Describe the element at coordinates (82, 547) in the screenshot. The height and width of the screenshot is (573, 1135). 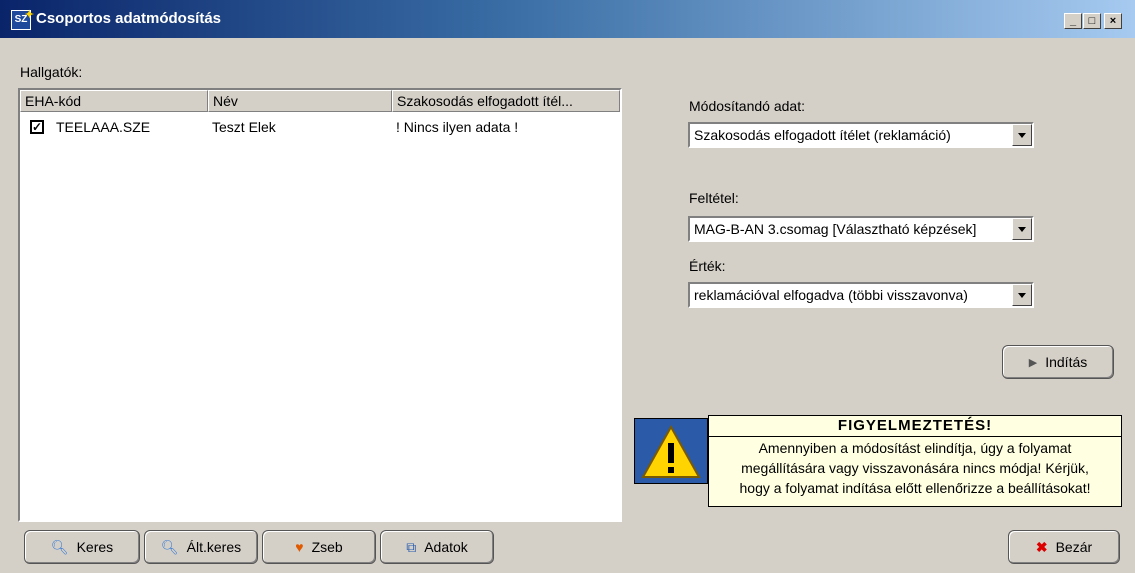
I see `search-button: 🔍︎ Keres` at that location.